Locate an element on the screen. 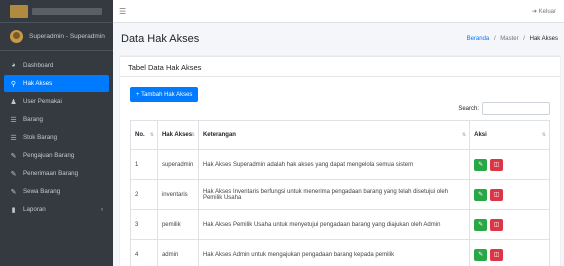 This screenshot has width=564, height=266. brand-logo is located at coordinates (19, 11).